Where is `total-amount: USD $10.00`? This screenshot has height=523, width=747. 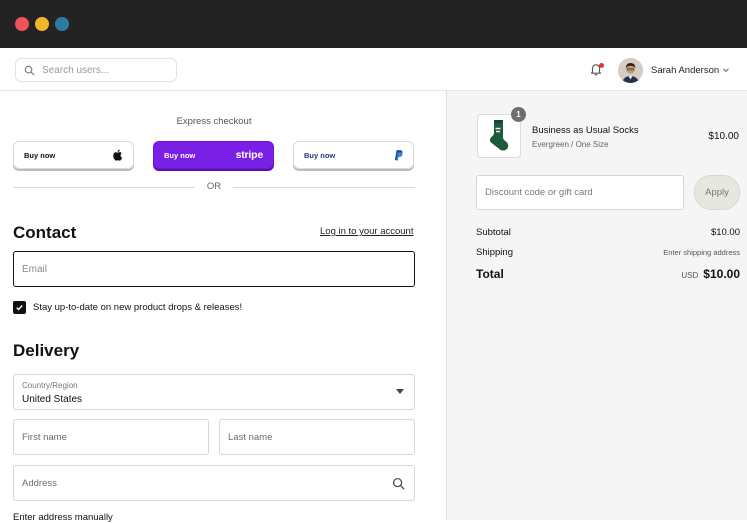 total-amount: USD $10.00 is located at coordinates (710, 274).